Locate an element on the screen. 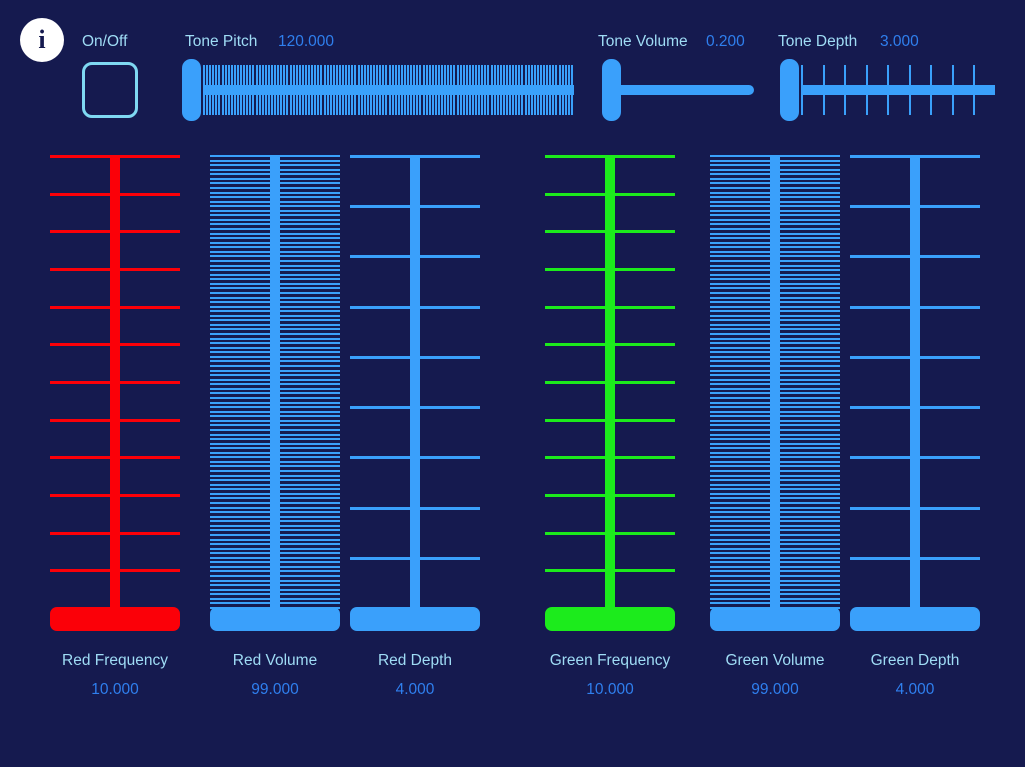  info-icon-glyph: i is located at coordinates (42, 39).